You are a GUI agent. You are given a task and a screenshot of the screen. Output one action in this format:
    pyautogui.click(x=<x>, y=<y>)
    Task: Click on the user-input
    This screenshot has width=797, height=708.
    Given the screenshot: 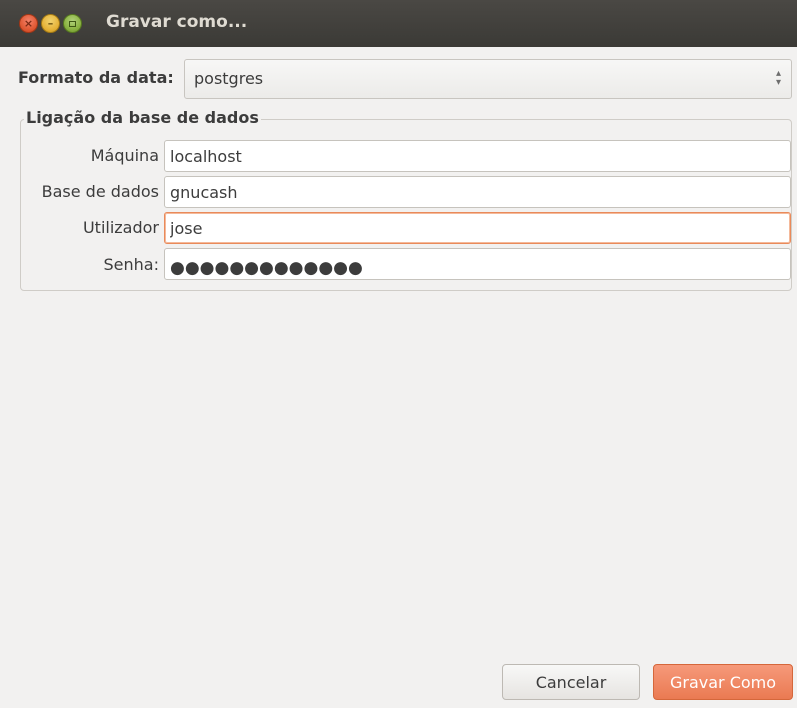 What is the action you would take?
    pyautogui.click(x=477, y=228)
    